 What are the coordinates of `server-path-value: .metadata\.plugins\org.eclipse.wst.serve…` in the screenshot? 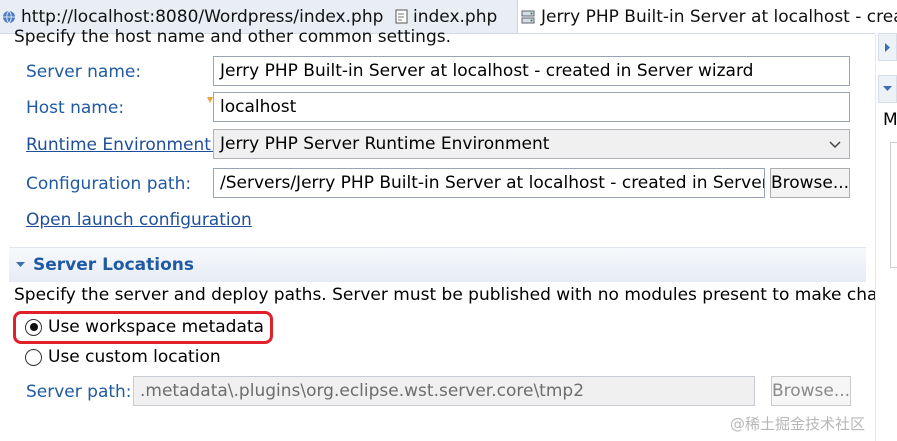 It's located at (362, 391).